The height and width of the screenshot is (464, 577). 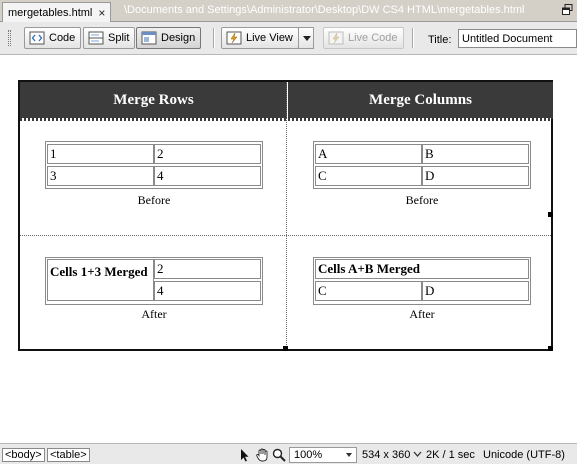 I want to click on chevron-down-icon, so click(x=417, y=454).